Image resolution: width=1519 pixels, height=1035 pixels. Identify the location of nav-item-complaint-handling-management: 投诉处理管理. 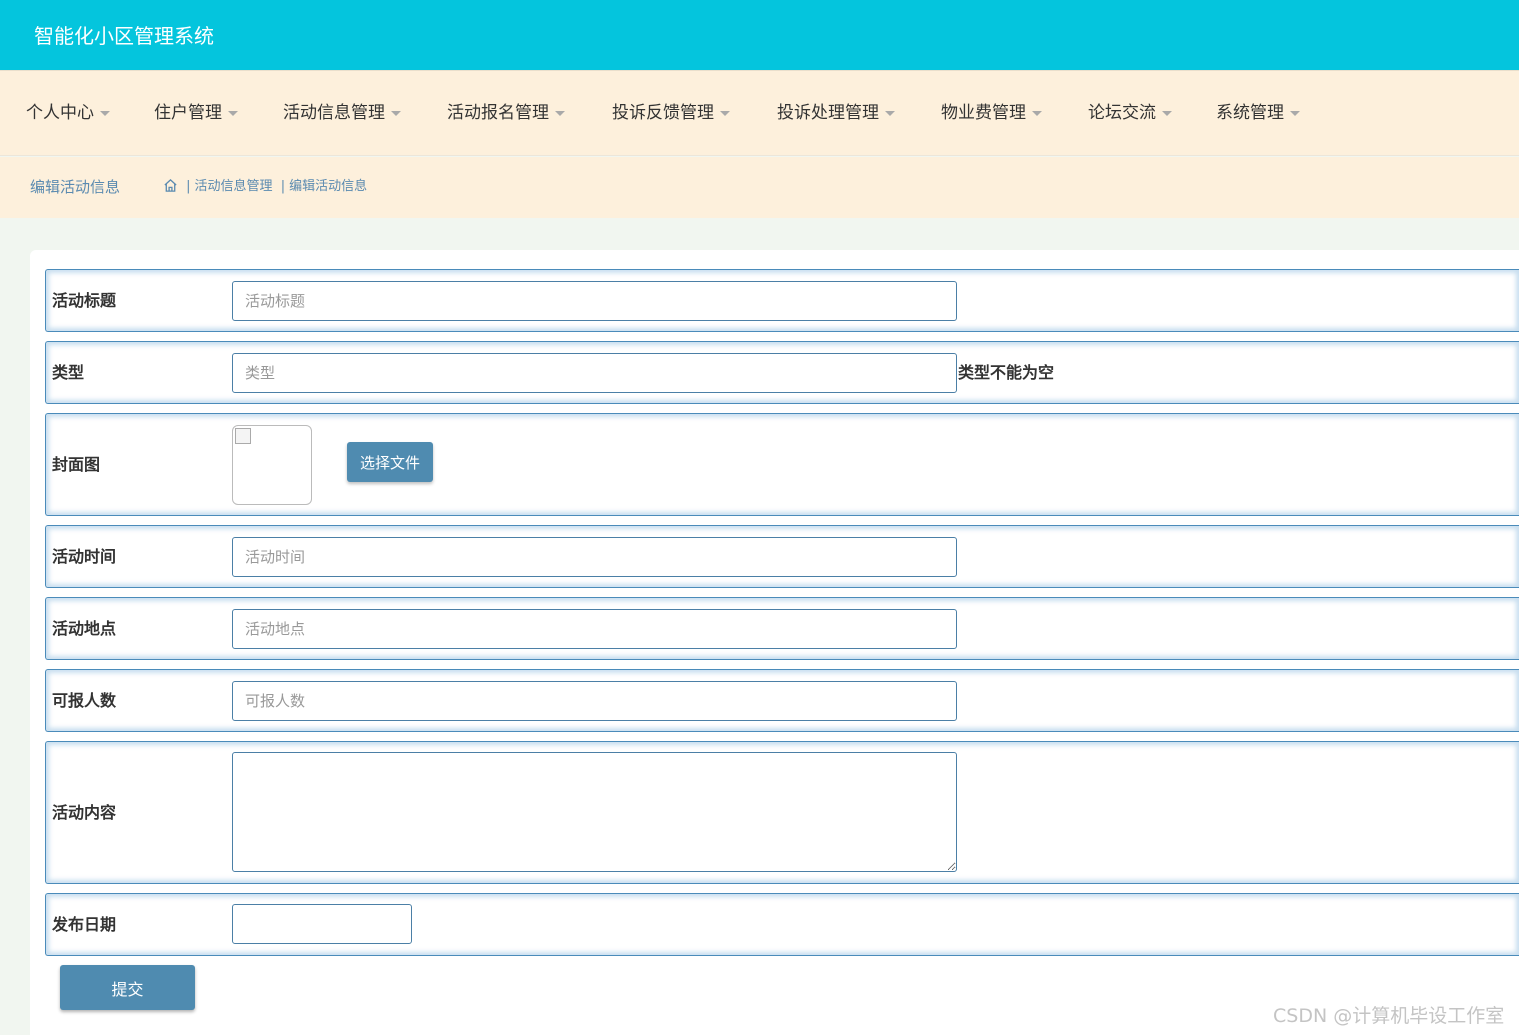
(836, 113).